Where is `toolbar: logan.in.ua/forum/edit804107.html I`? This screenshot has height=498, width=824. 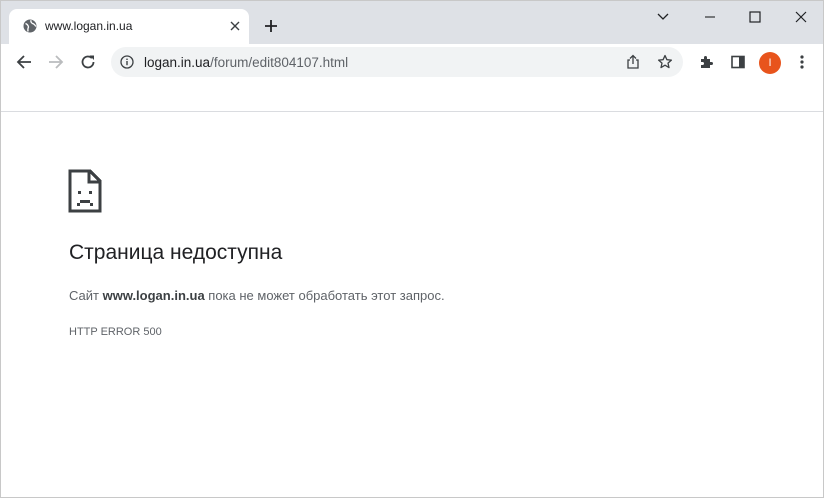
toolbar: logan.in.ua/forum/edit804107.html I is located at coordinates (412, 62).